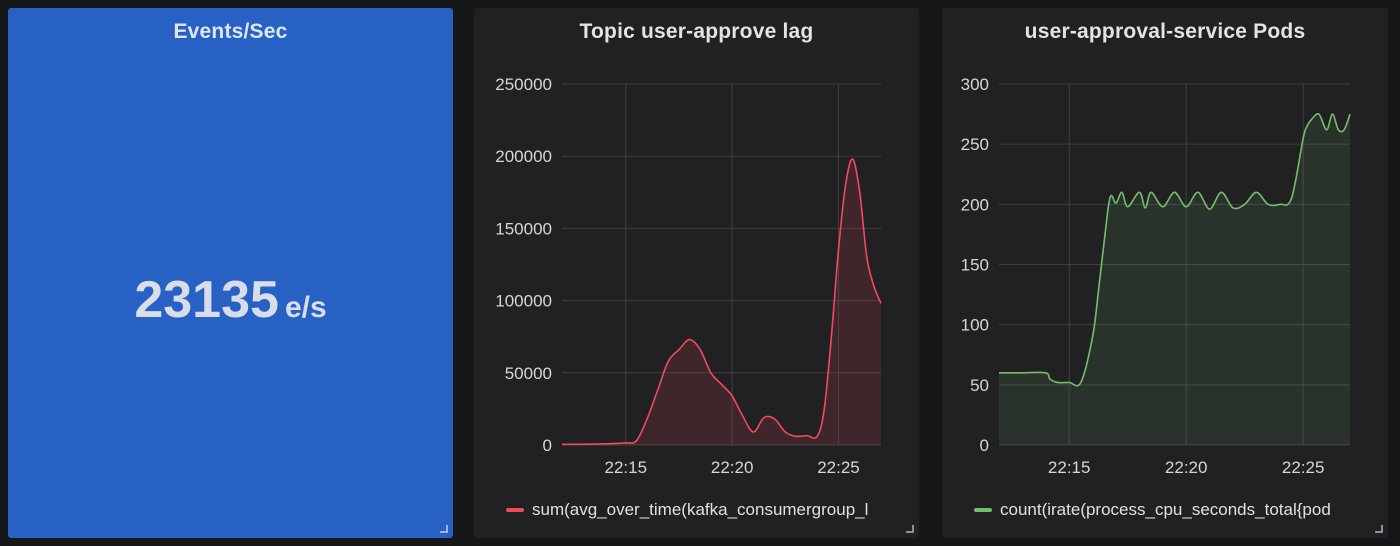 The image size is (1400, 546). I want to click on stat-display: 23135 e/s, so click(230, 300).